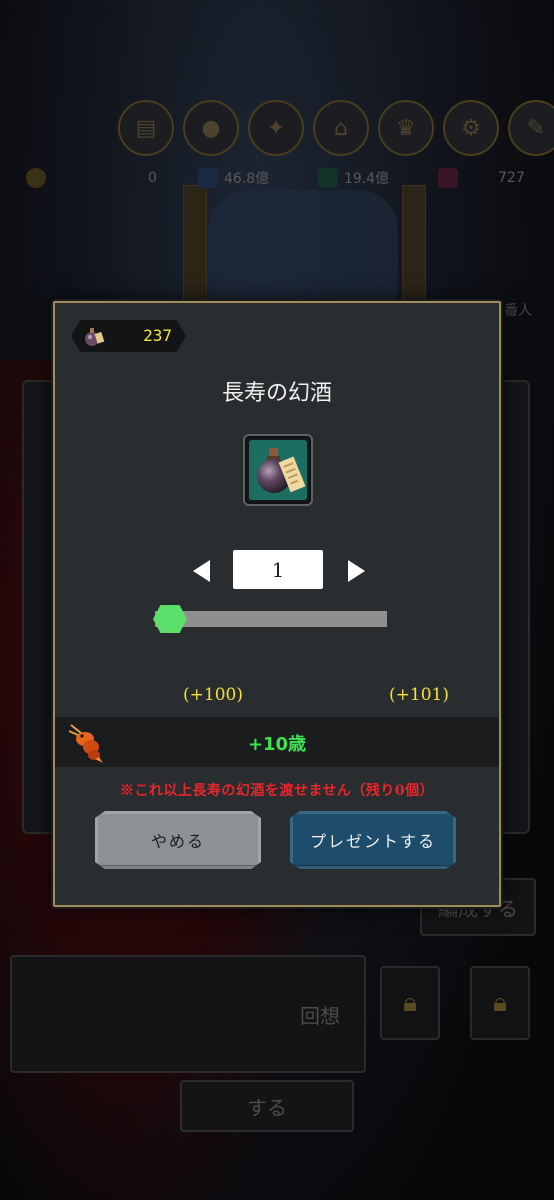  I want to click on background-window, so click(303, 247).